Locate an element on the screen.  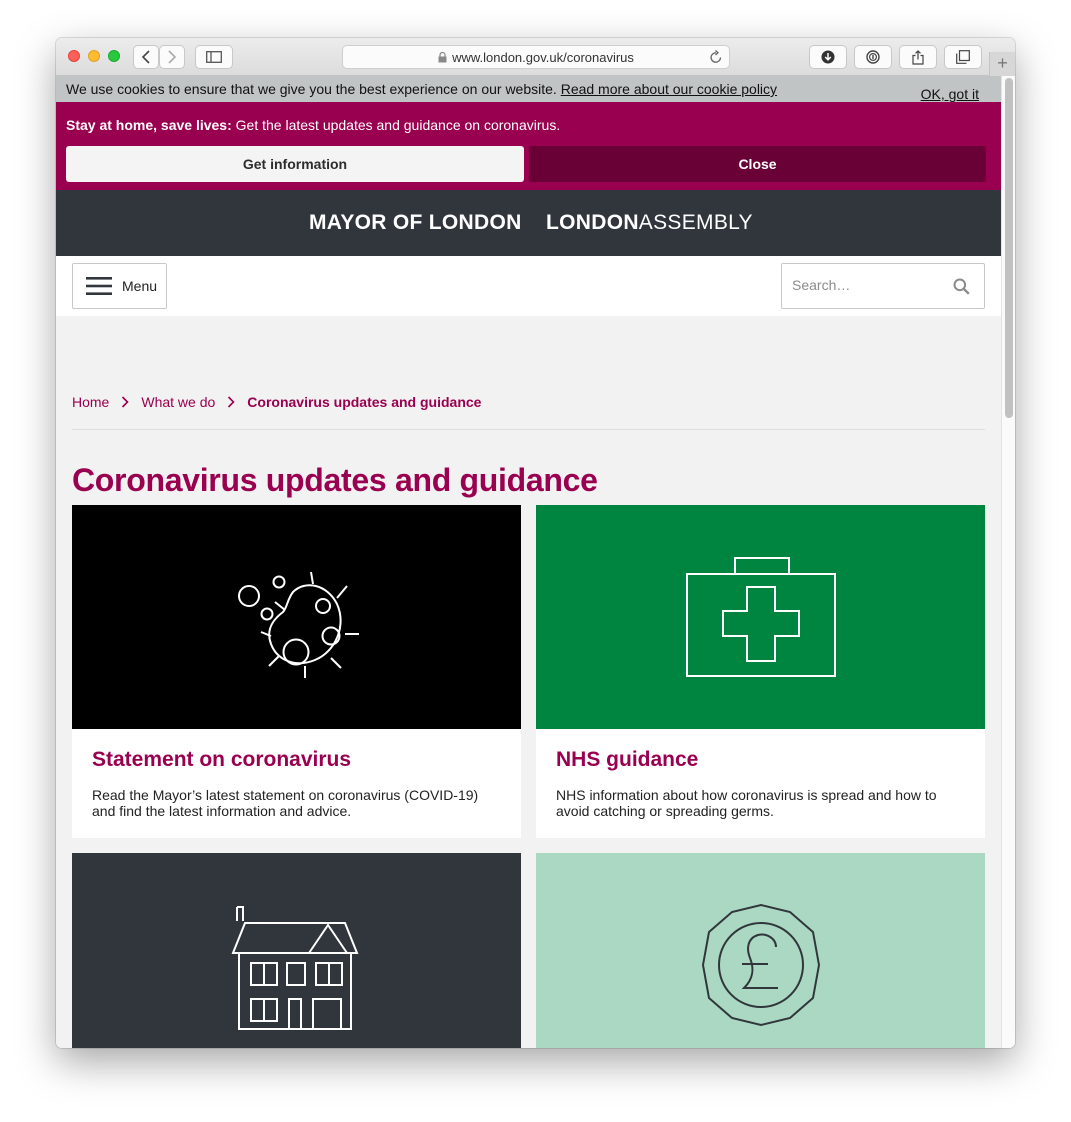
search-input is located at coordinates (867, 285).